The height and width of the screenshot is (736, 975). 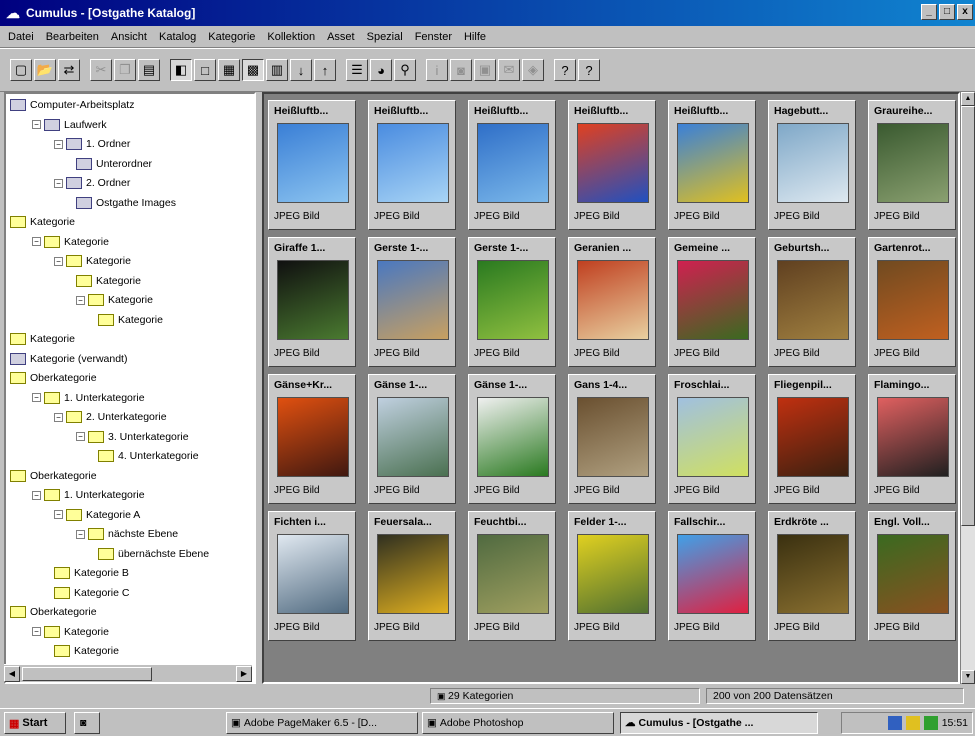 What do you see at coordinates (929, 12) in the screenshot?
I see `minimize-button: _` at bounding box center [929, 12].